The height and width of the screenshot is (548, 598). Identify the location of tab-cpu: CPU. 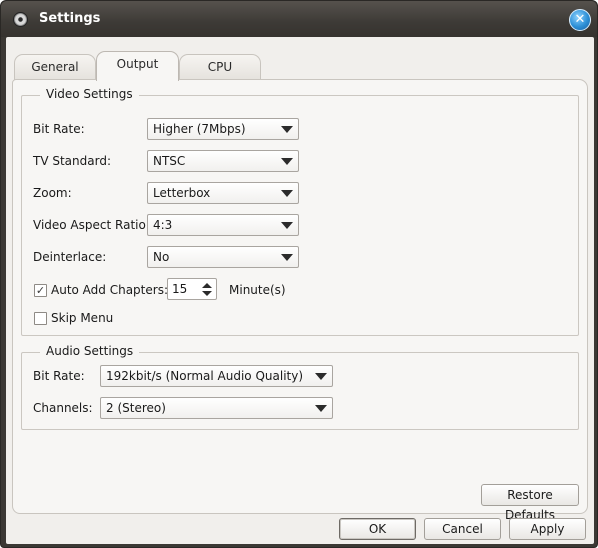
(220, 67).